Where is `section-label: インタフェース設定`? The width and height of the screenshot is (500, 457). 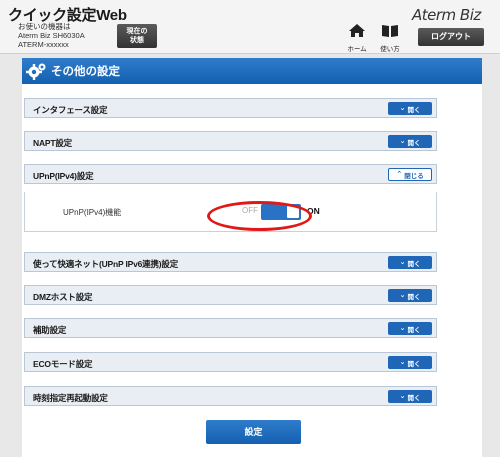 section-label: インタフェース設定 is located at coordinates (70, 110).